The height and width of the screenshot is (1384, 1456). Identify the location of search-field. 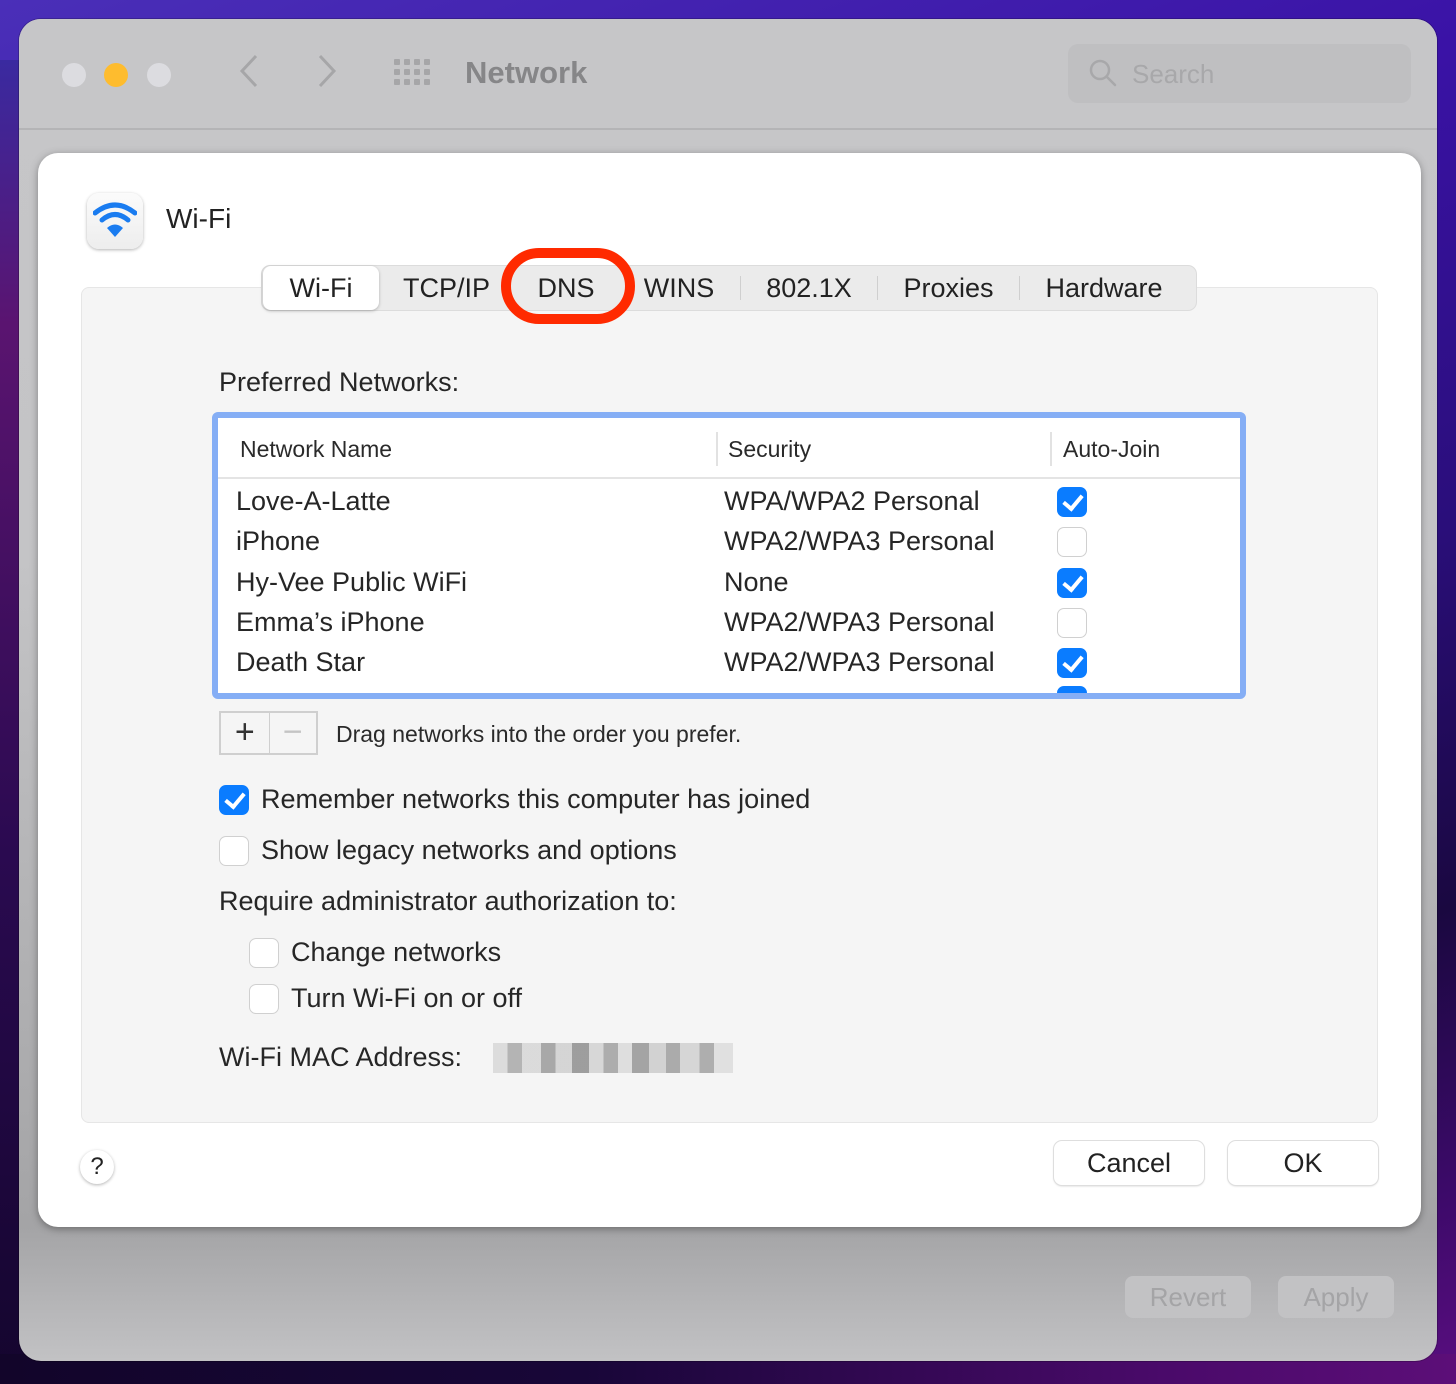
(1239, 73).